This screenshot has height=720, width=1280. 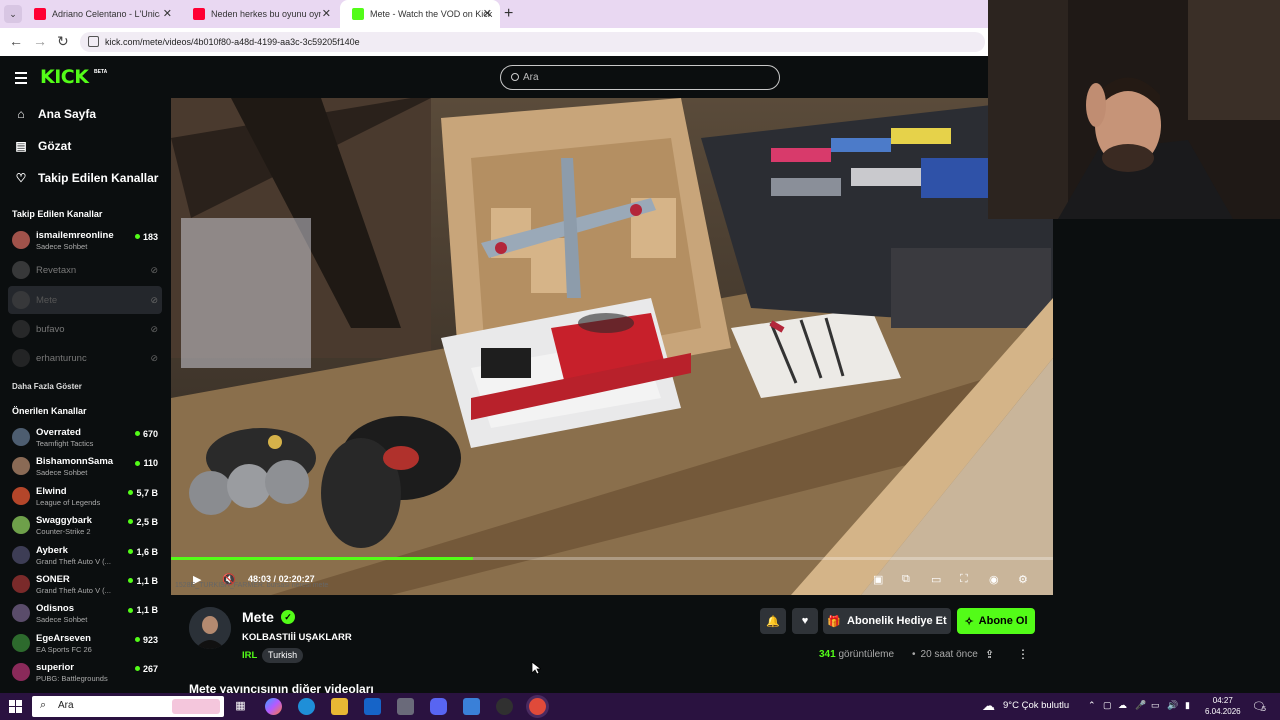 What do you see at coordinates (420, 14) in the screenshot?
I see `browser-tab-3-active: Mete - Watch the VOD on Kick ✕` at bounding box center [420, 14].